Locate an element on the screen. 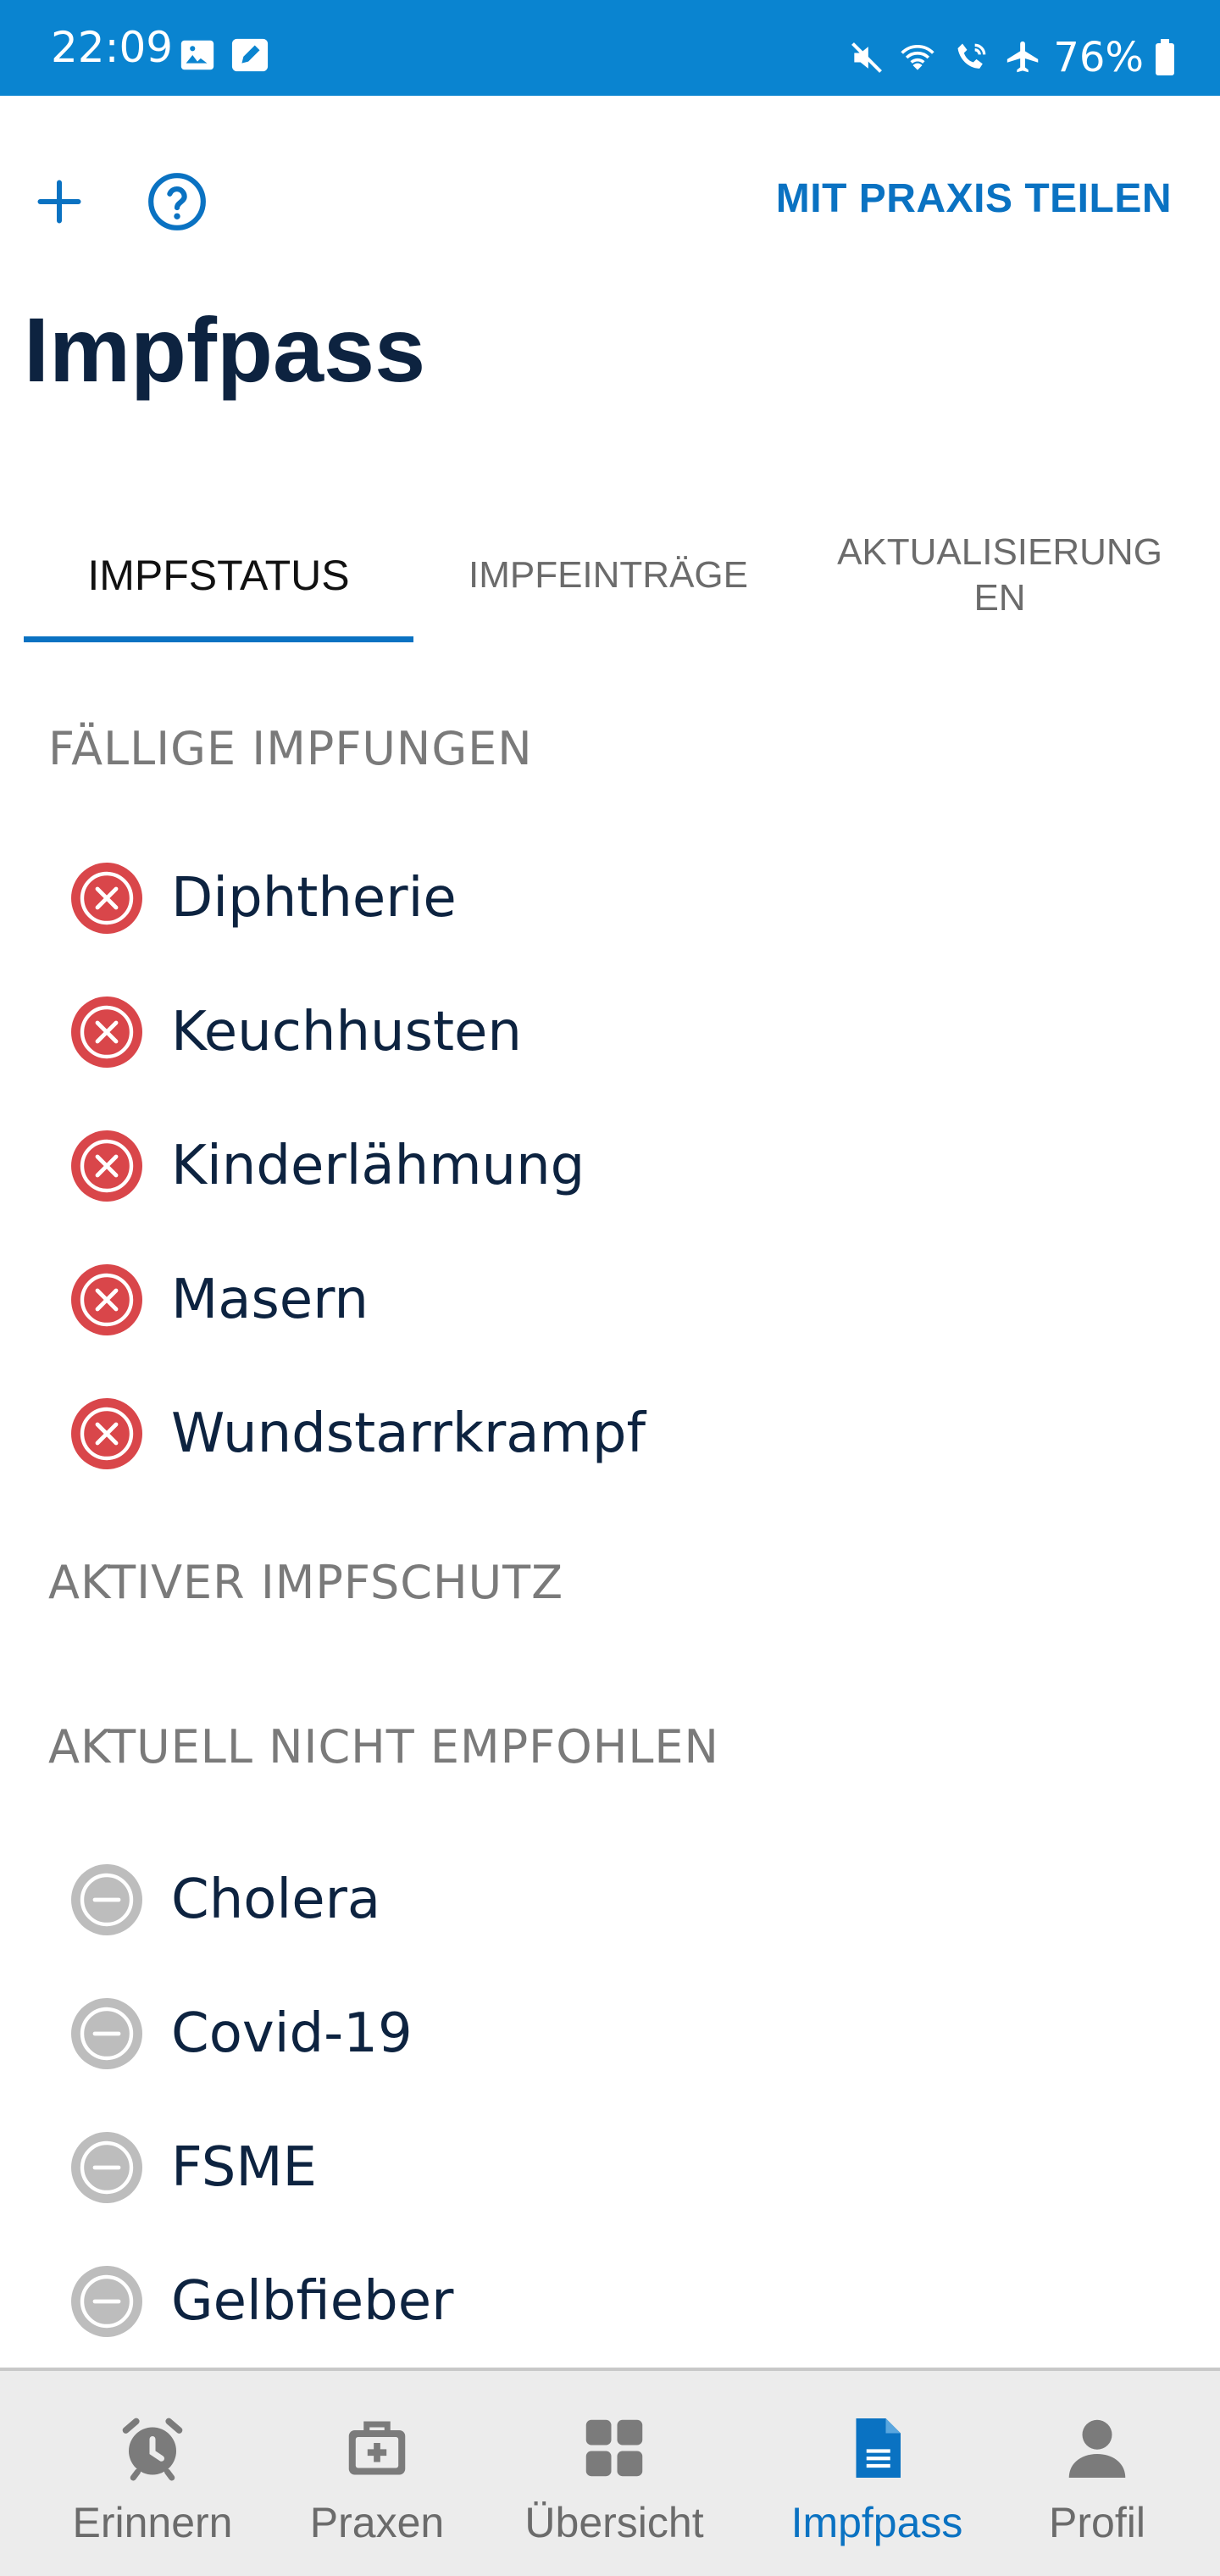  nav-label: Profil is located at coordinates (1097, 2522).